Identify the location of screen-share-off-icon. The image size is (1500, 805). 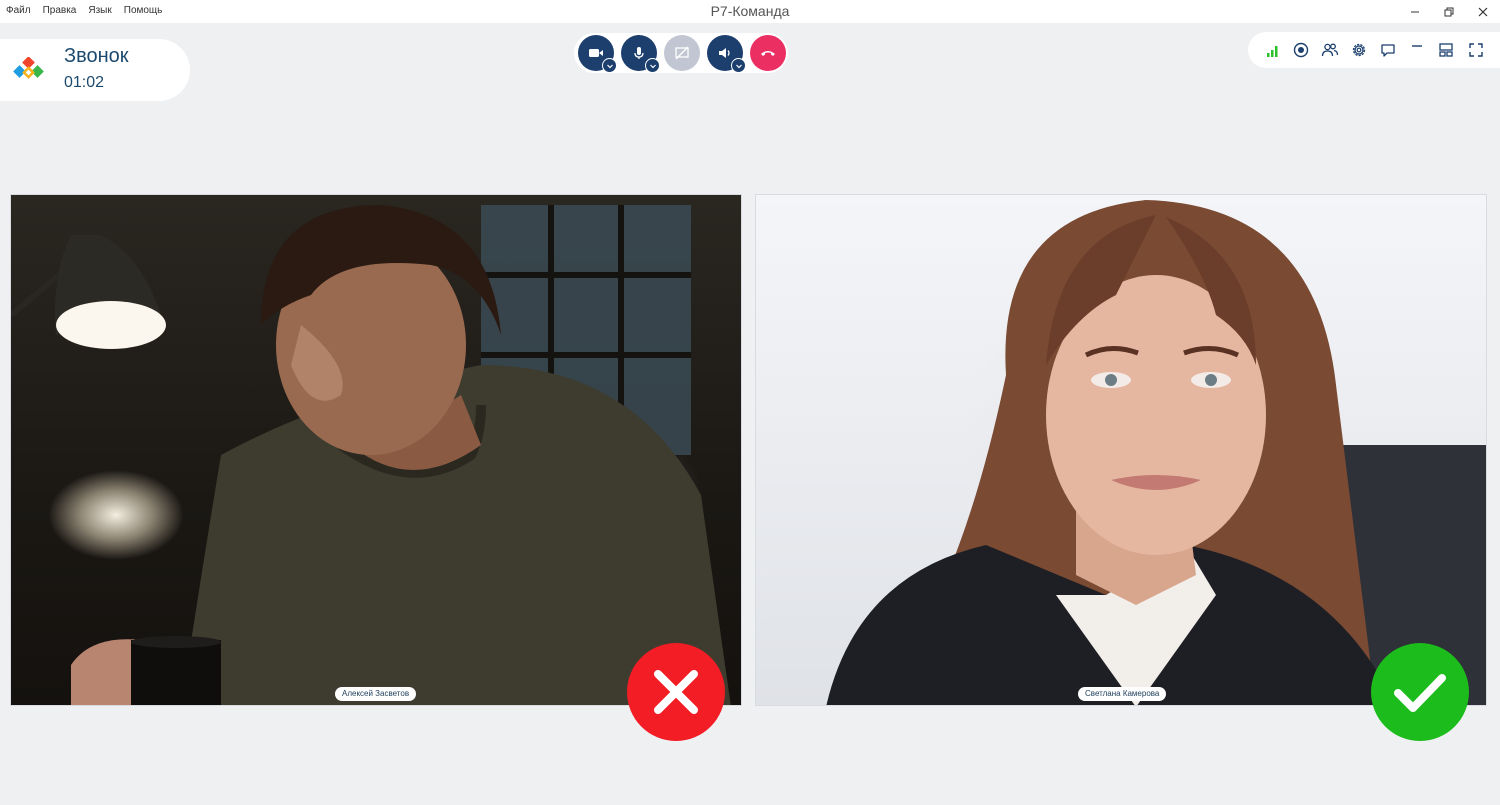
(682, 53).